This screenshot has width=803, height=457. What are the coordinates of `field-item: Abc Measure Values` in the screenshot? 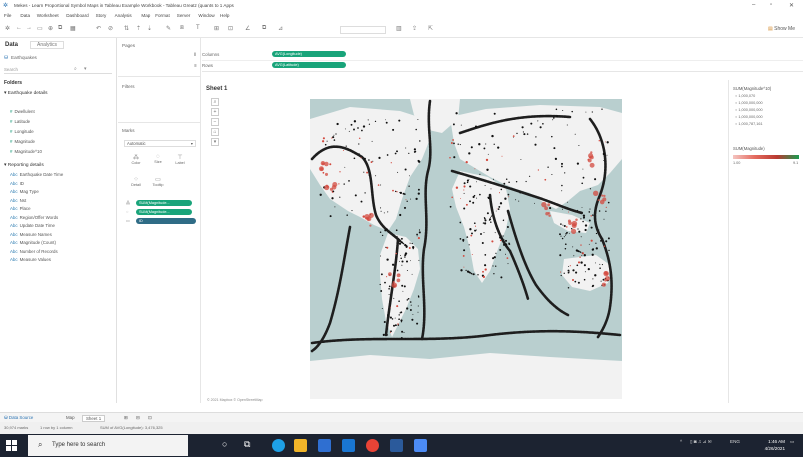 It's located at (30, 259).